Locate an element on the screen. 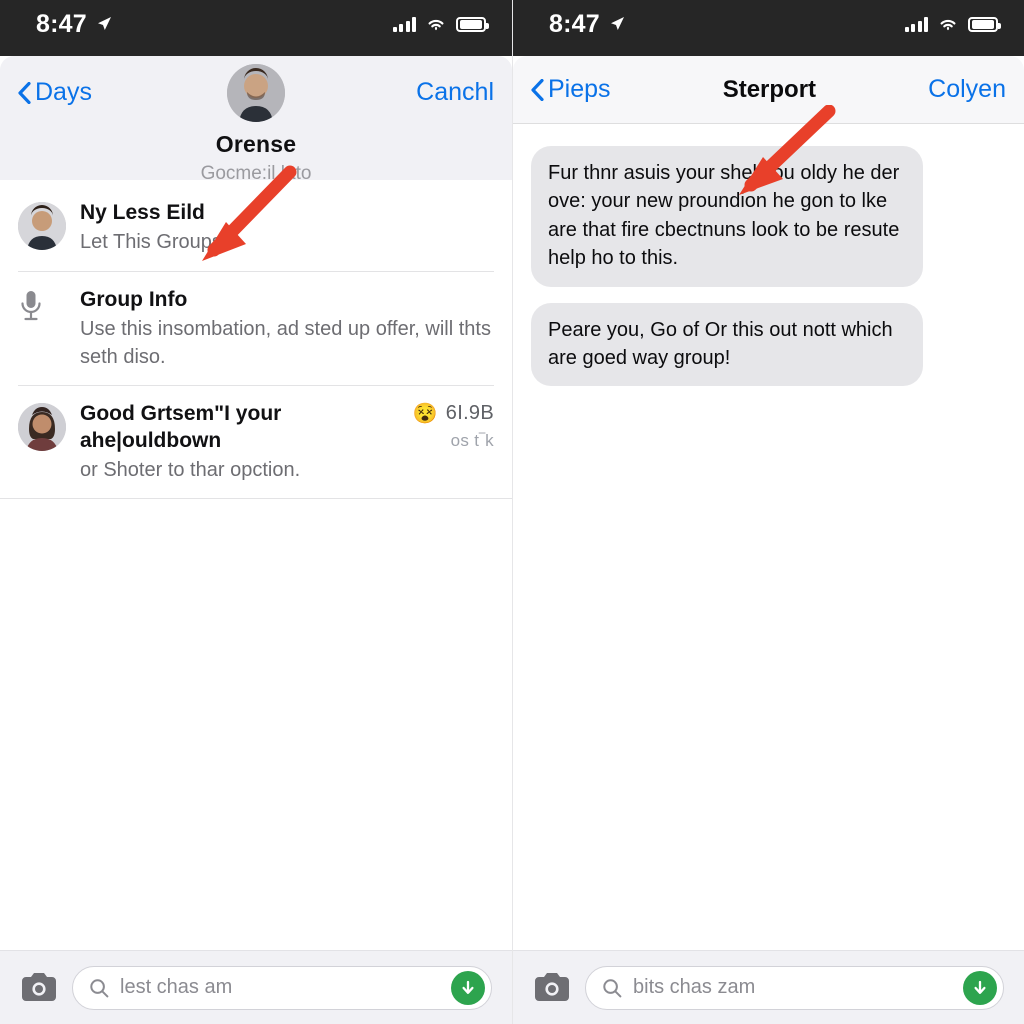 This screenshot has width=1024, height=1024. list-item-meta-primary: 6I.9B is located at coordinates (469, 413).